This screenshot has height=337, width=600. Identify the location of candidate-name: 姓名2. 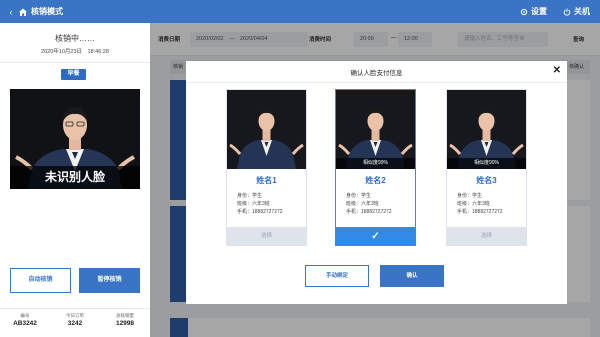
(375, 180).